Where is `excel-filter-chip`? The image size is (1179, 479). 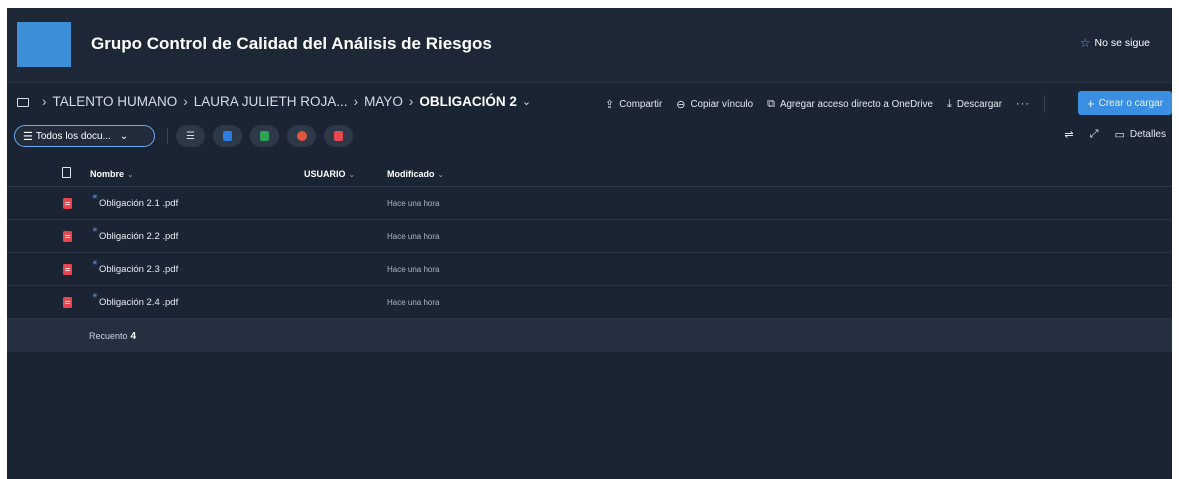 excel-filter-chip is located at coordinates (264, 136).